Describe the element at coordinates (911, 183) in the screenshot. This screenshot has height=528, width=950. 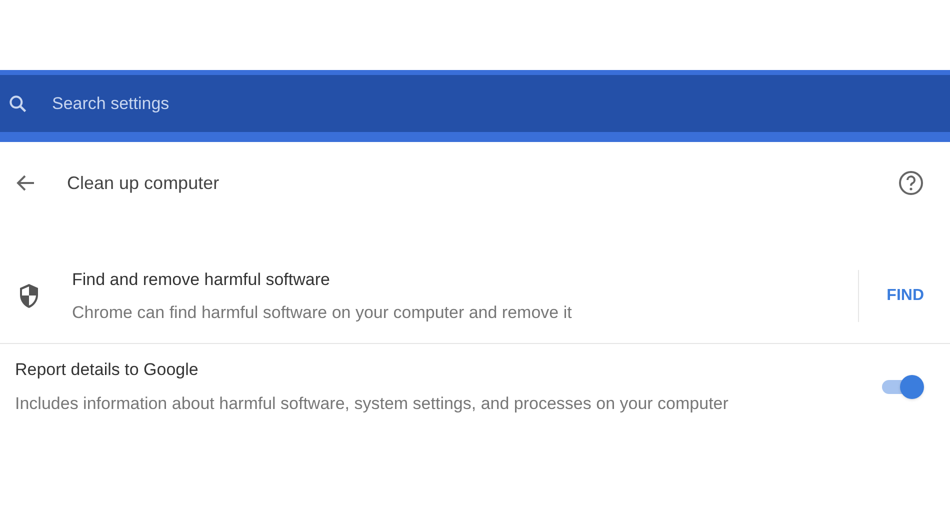
I see `help-icon` at that location.